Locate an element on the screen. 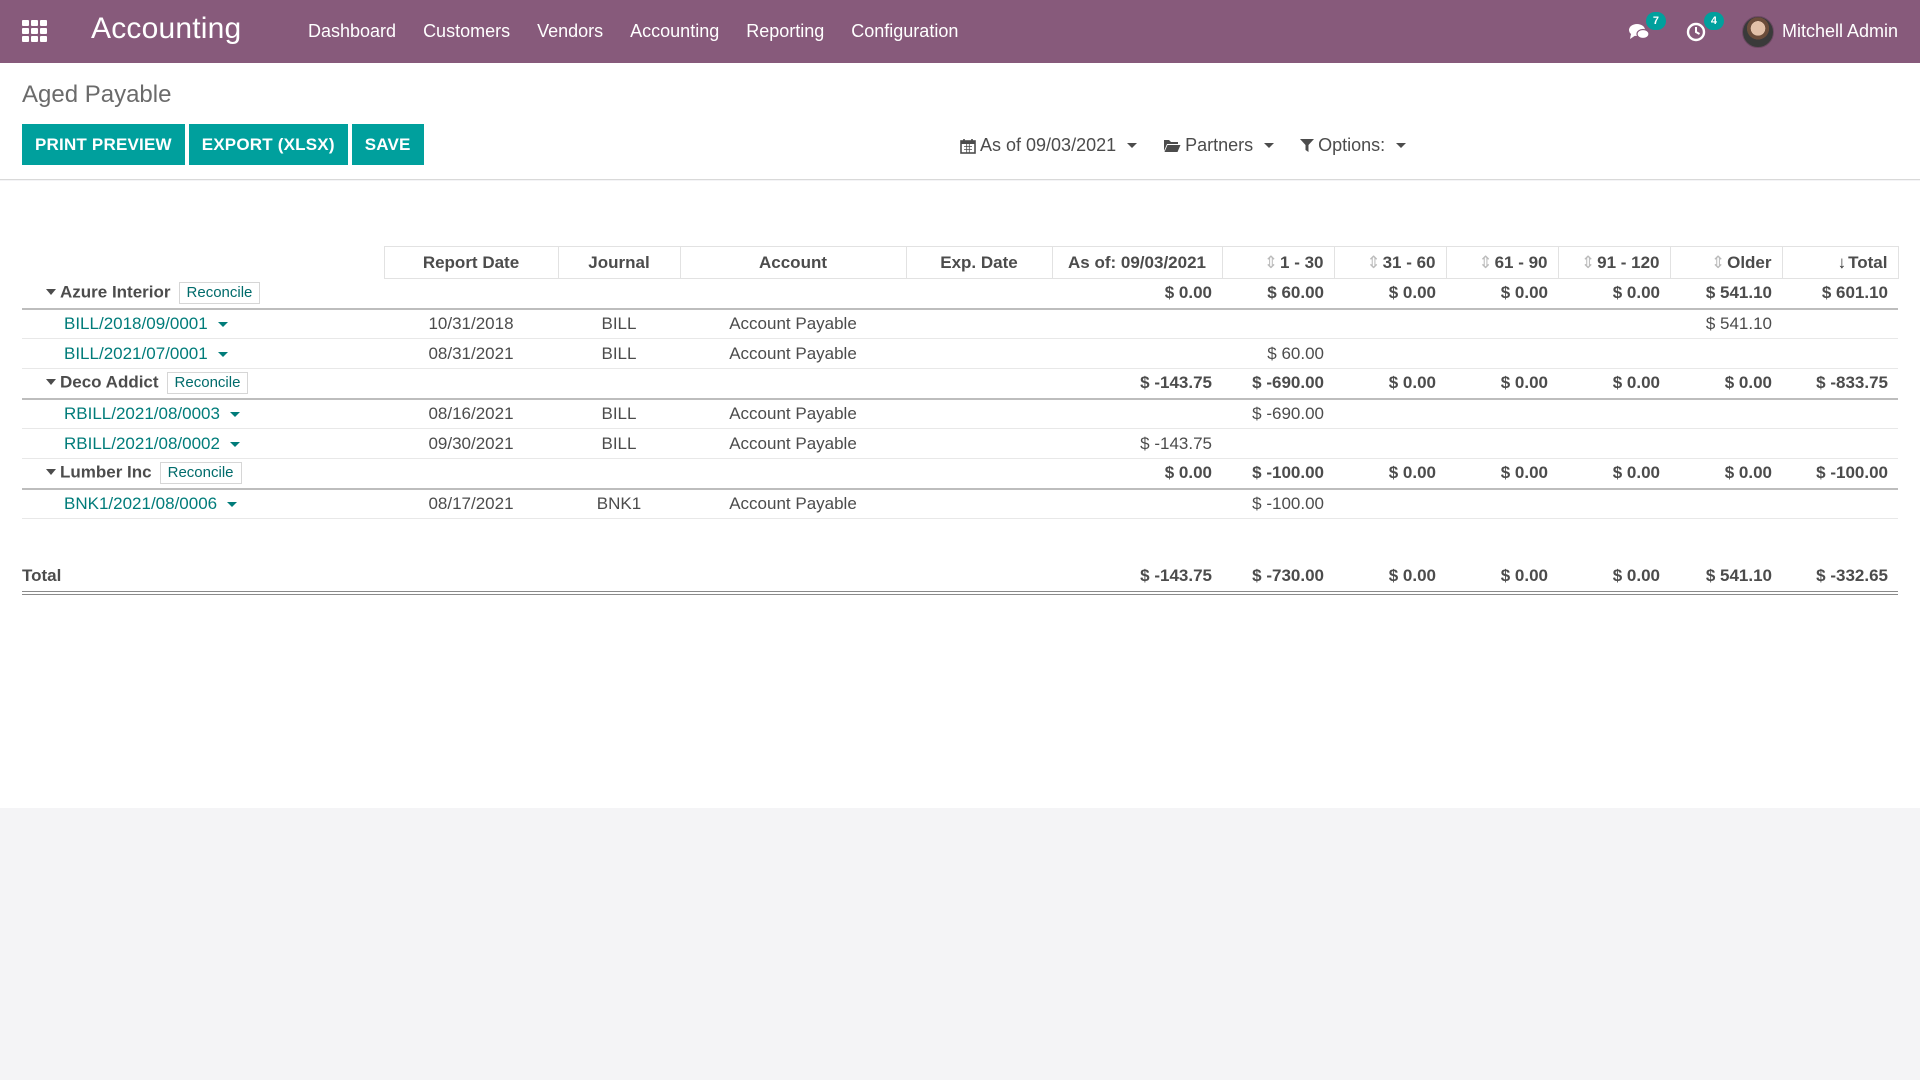 The image size is (1920, 1080). doc-cell: RBILL/2021/08/0002 is located at coordinates (203, 443).